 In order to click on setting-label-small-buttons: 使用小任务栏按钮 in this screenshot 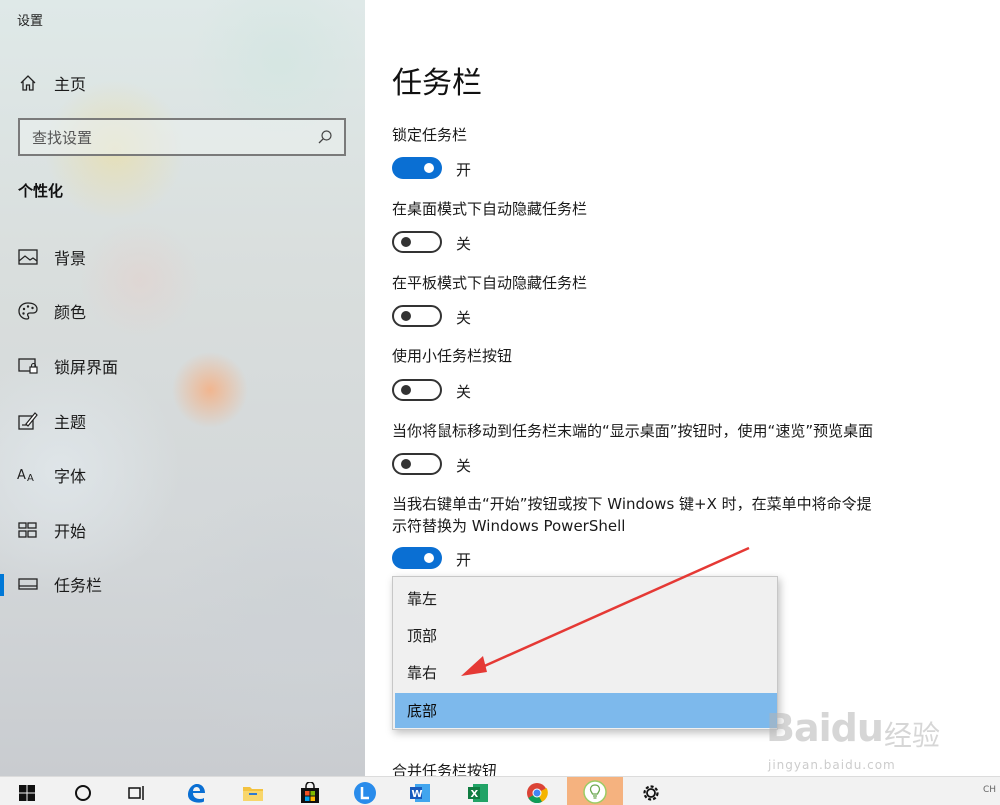, I will do `click(452, 356)`.